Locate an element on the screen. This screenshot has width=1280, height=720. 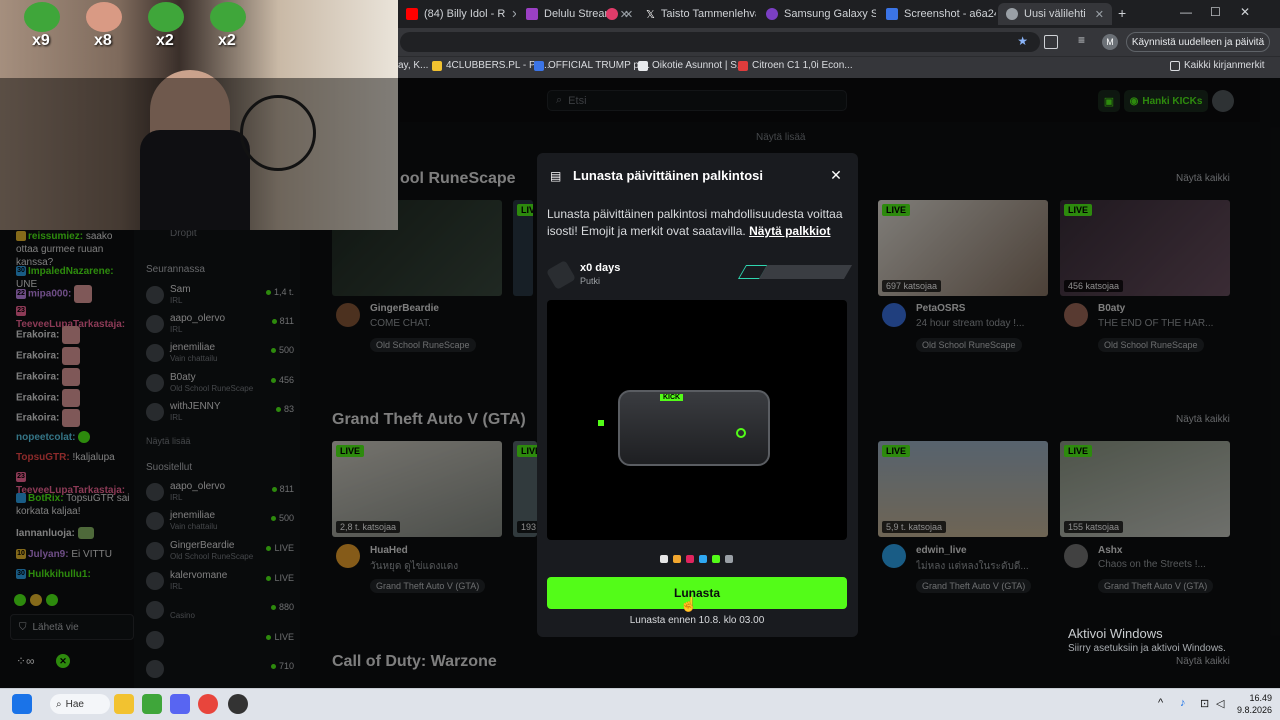
activate-title: Aktivoi Windows is located at coordinates (1115, 633).